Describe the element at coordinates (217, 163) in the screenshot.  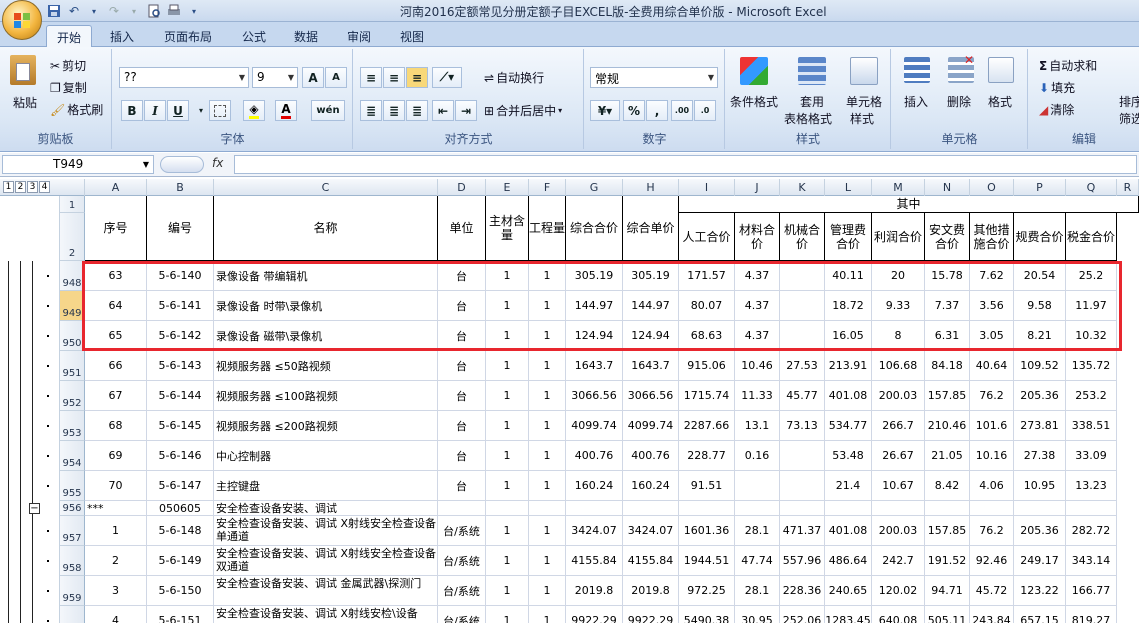
I see `insert-function-icon: fx` at that location.